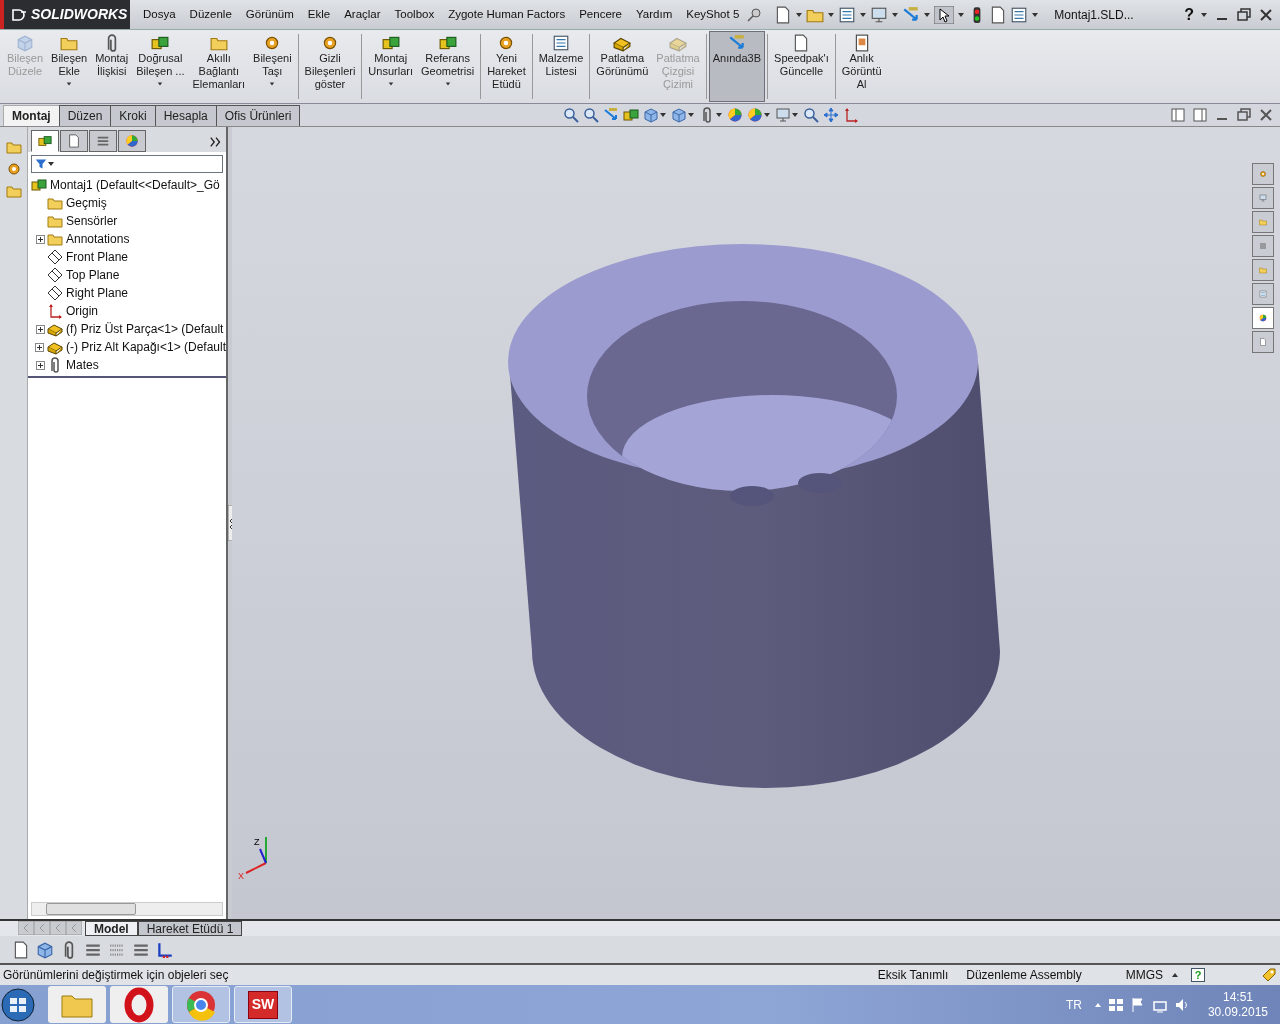  What do you see at coordinates (190, 928) in the screenshot?
I see `sheet-tab: Hareket Etüdü 1` at bounding box center [190, 928].